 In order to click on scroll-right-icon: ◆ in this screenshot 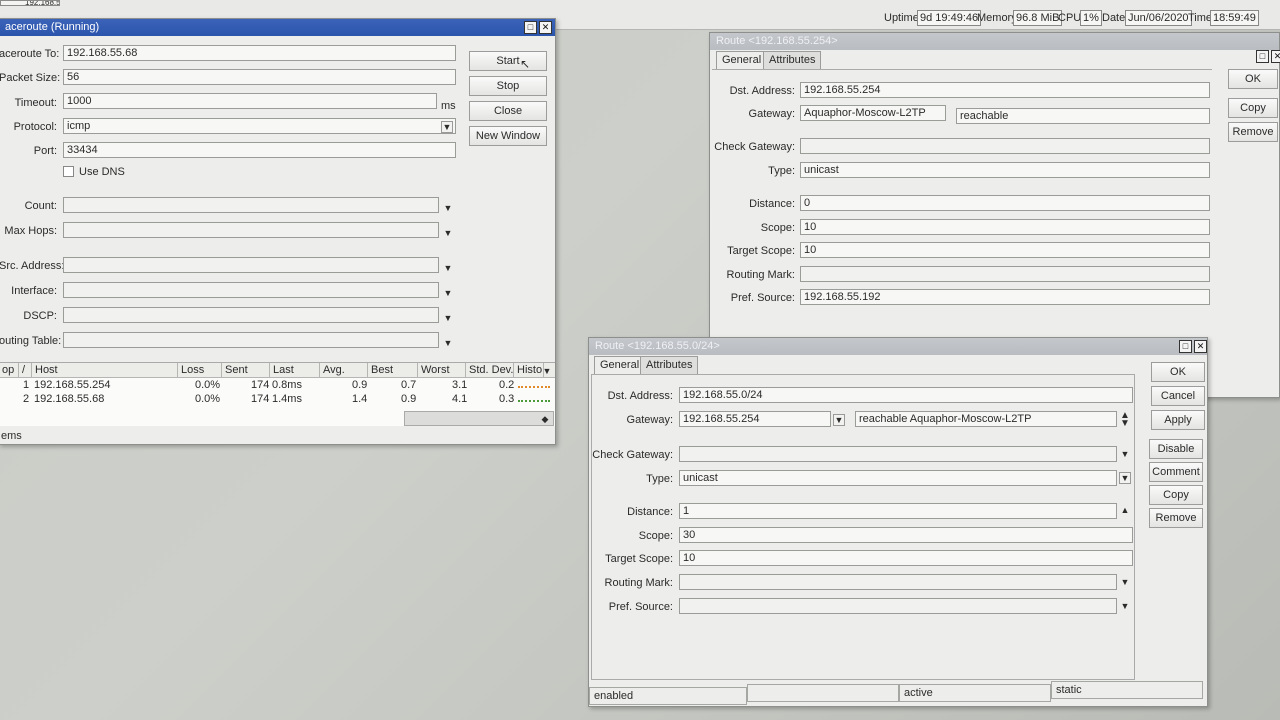, I will do `click(545, 419)`.